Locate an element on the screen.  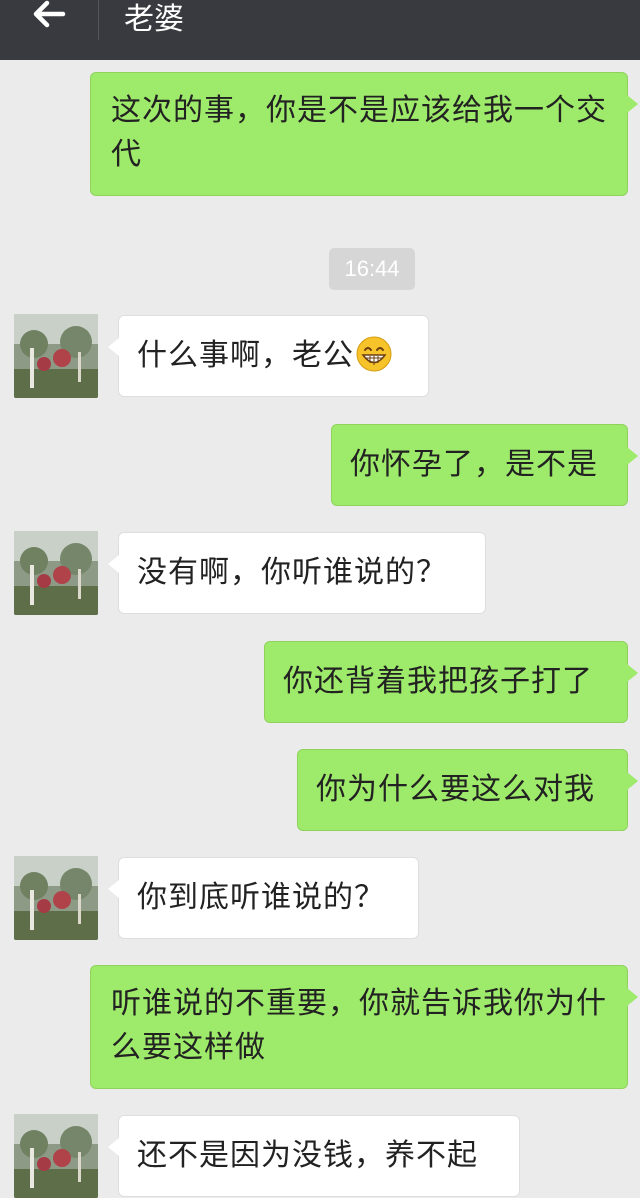
message-text: 你为什么要这么对我 is located at coordinates (455, 789).